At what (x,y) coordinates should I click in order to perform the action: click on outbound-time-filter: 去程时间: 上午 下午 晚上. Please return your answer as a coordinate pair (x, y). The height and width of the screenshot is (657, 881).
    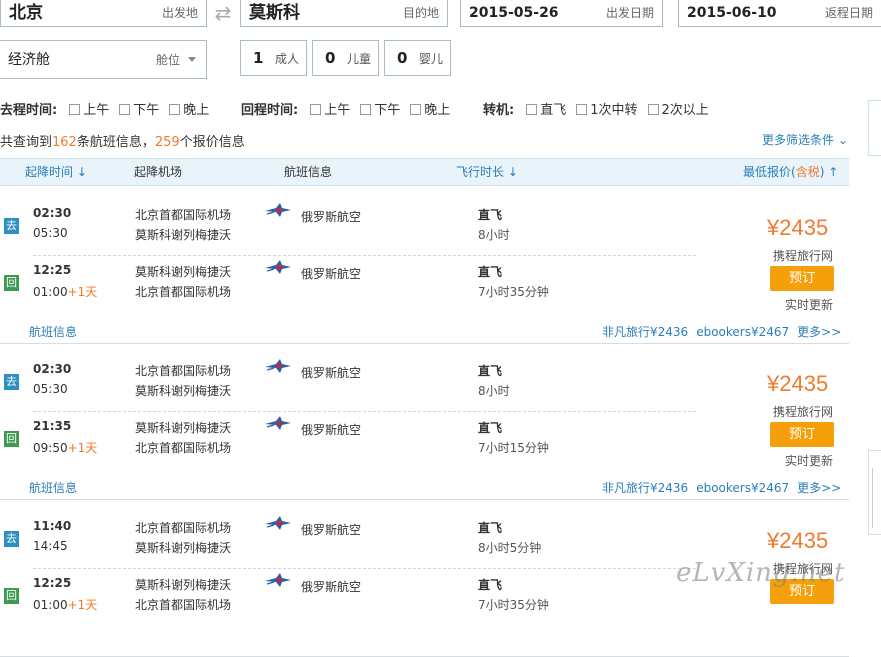
    Looking at the image, I should click on (106, 111).